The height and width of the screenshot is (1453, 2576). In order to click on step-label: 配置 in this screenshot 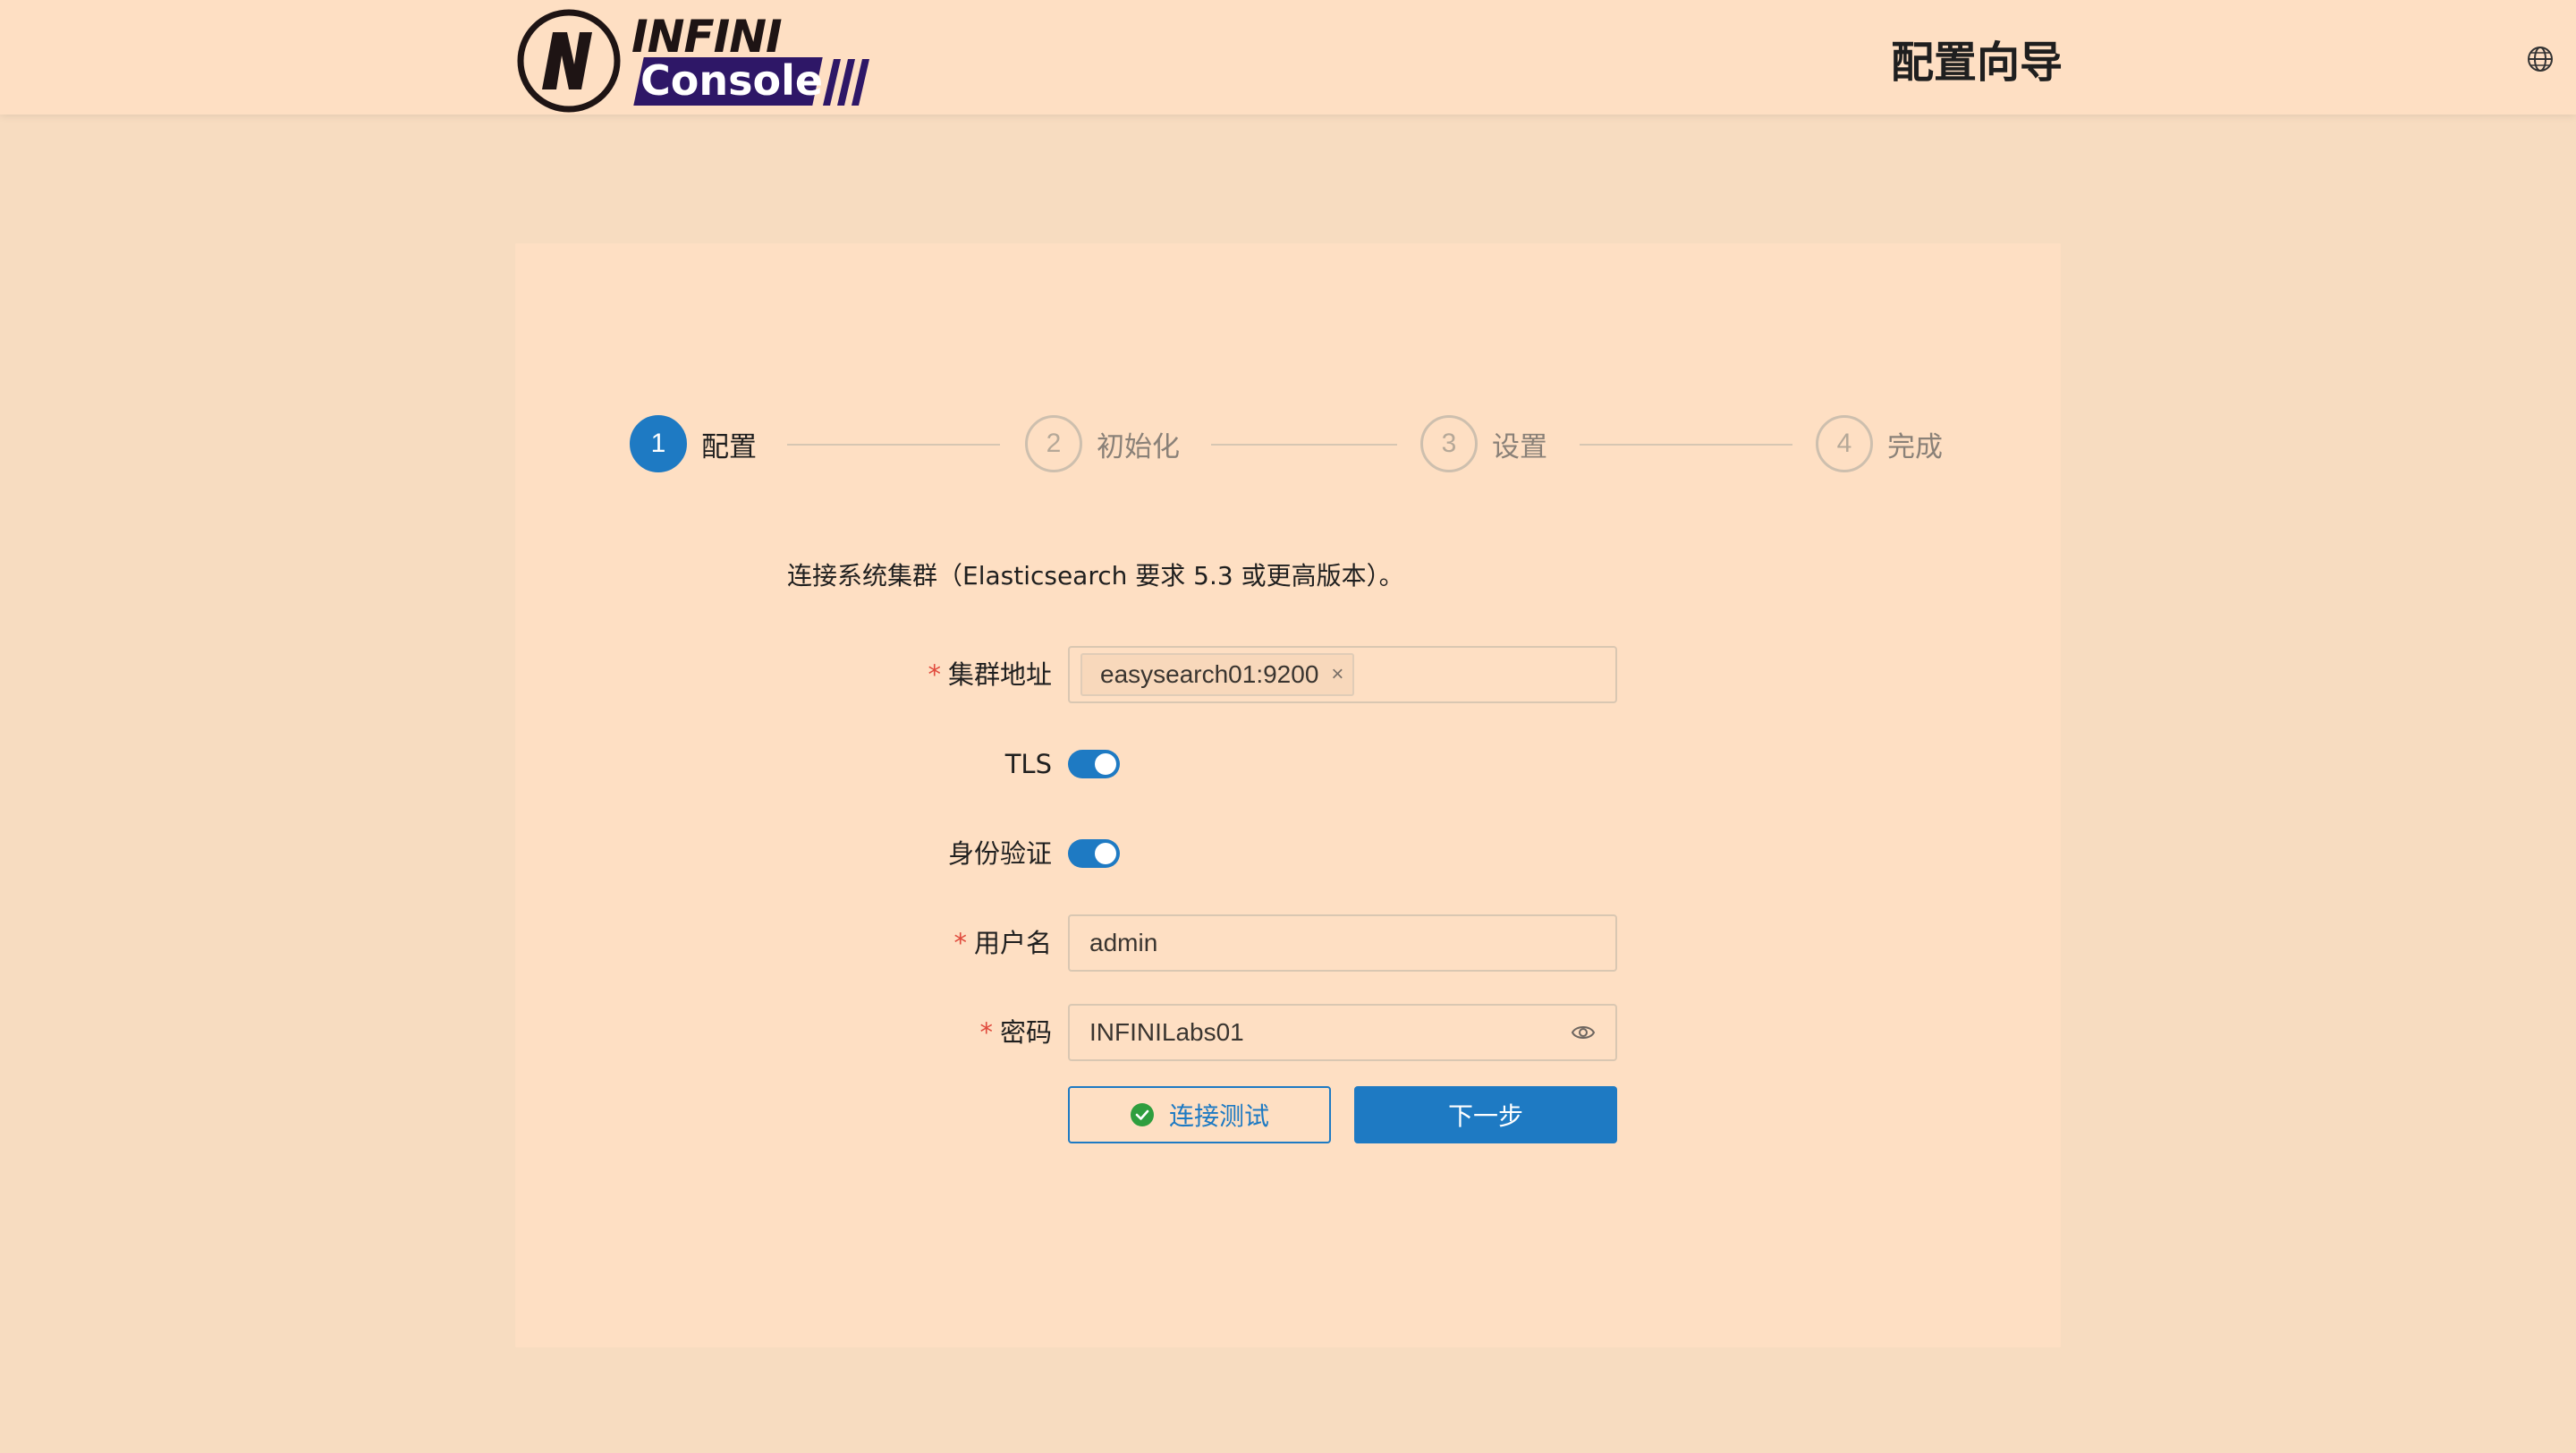, I will do `click(729, 446)`.